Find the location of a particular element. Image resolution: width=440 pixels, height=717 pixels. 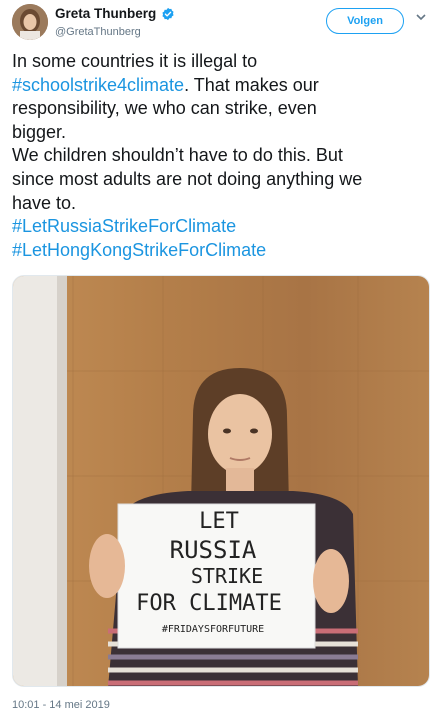

hashtag-link: #LetRussiaStrikeForClimate is located at coordinates (124, 226).